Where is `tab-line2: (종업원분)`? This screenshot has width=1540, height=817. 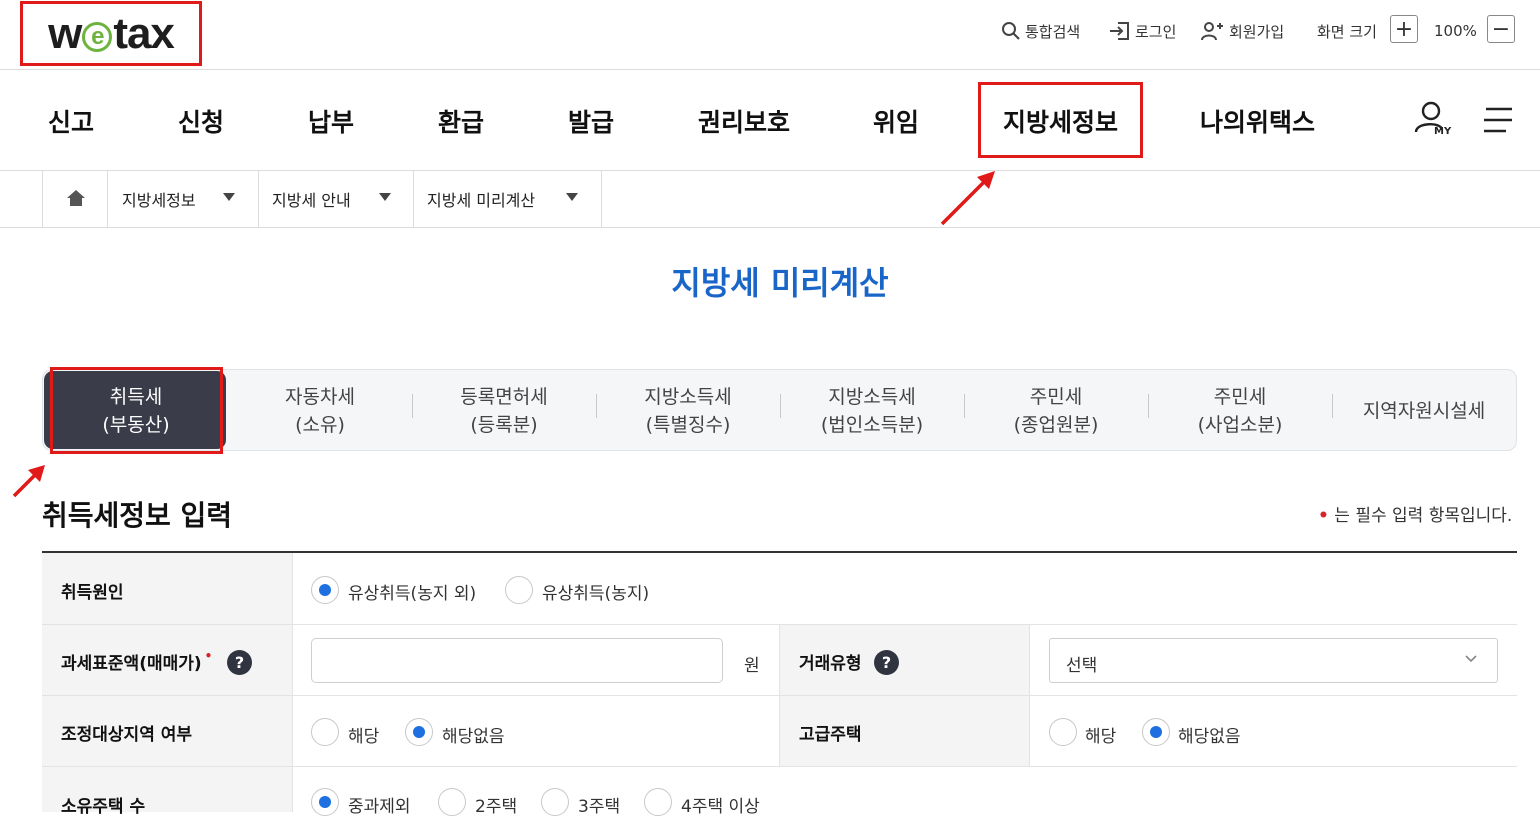
tab-line2: (종업원분) is located at coordinates (1056, 425).